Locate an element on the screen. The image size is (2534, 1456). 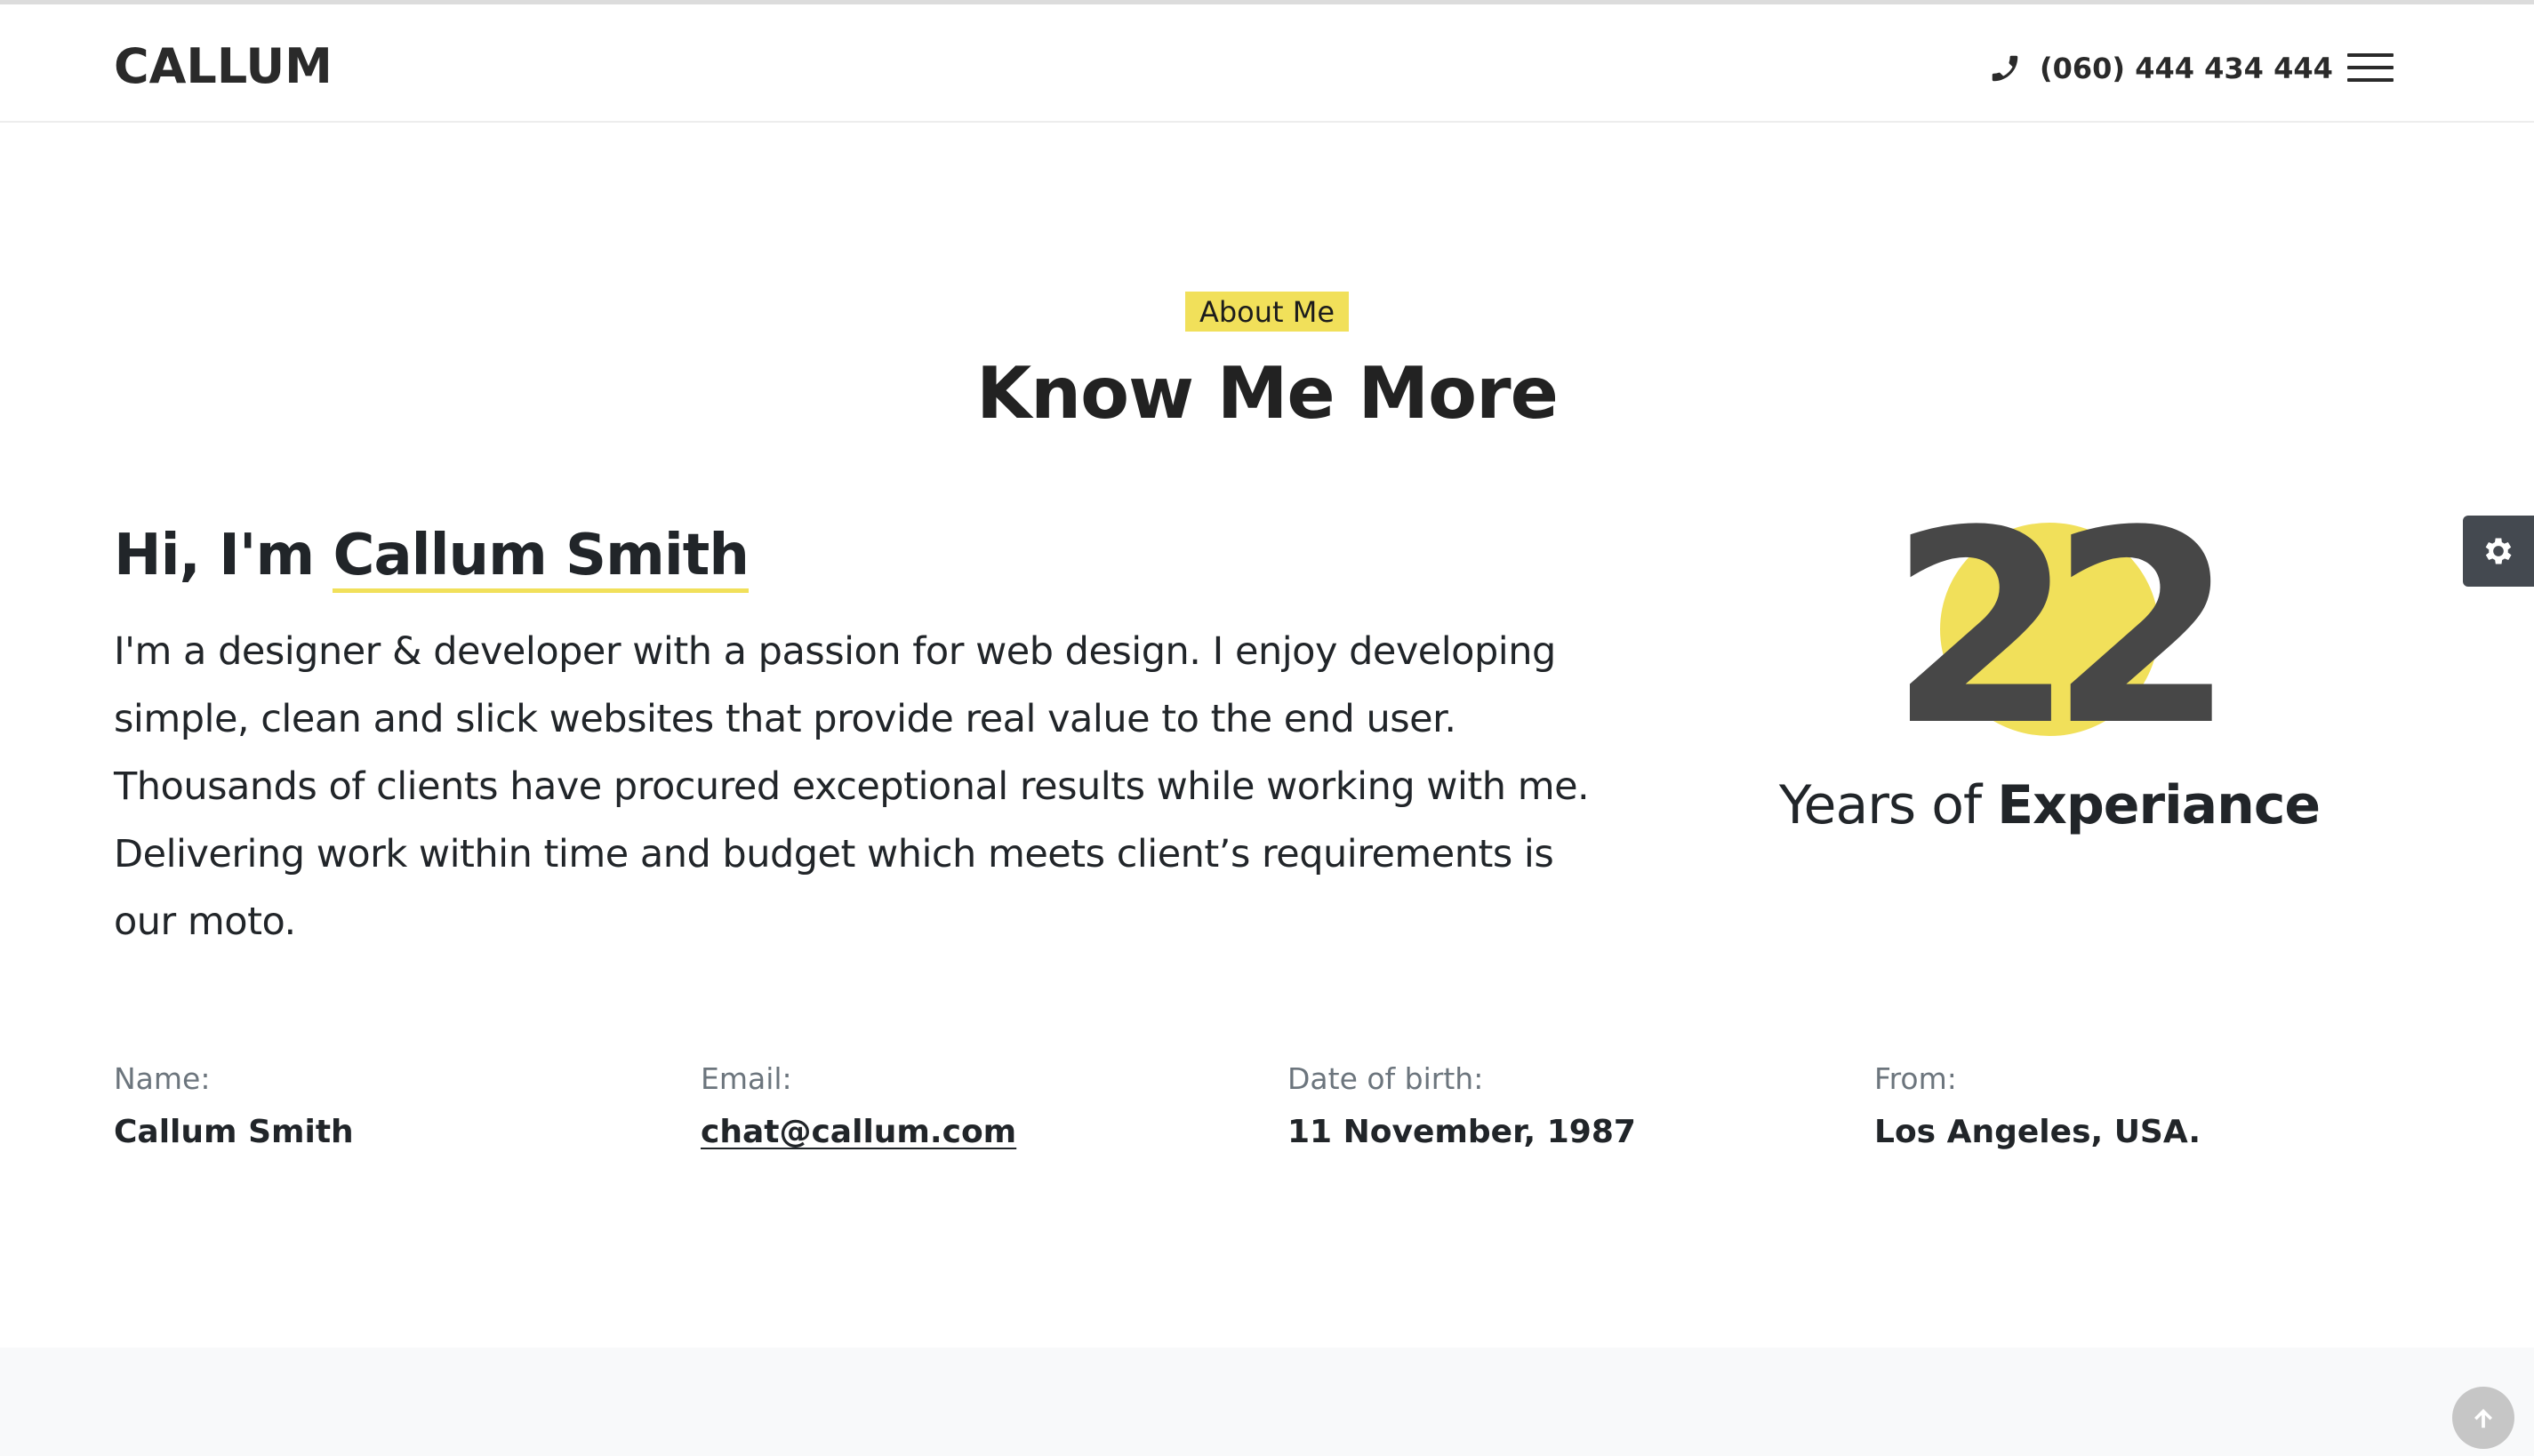
detail-label: From: is located at coordinates (1915, 1078).